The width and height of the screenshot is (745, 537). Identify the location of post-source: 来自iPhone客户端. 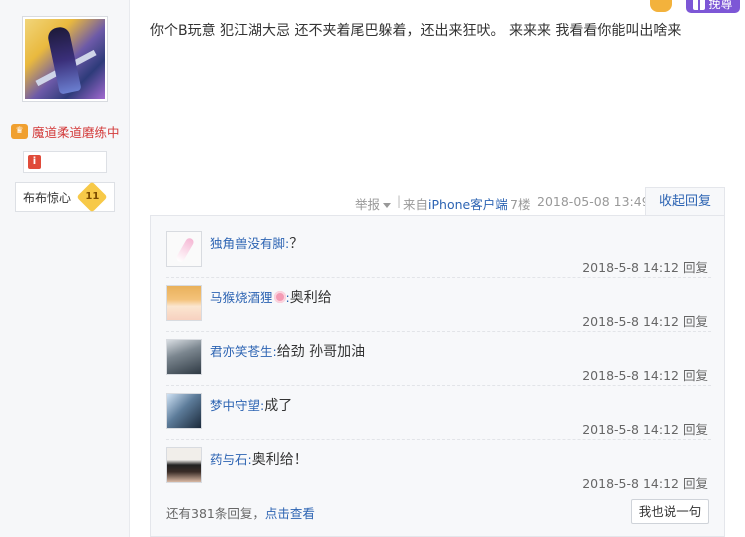
(455, 203).